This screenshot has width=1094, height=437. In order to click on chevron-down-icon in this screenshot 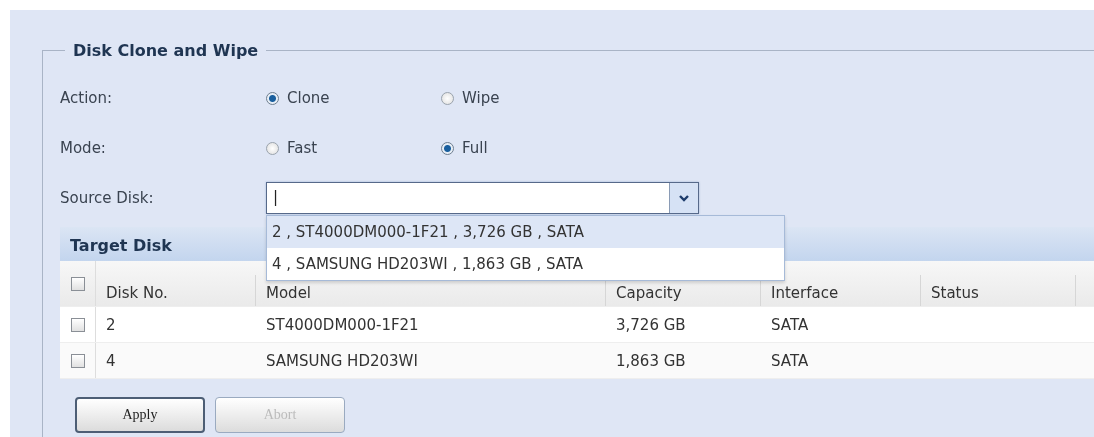, I will do `click(683, 198)`.